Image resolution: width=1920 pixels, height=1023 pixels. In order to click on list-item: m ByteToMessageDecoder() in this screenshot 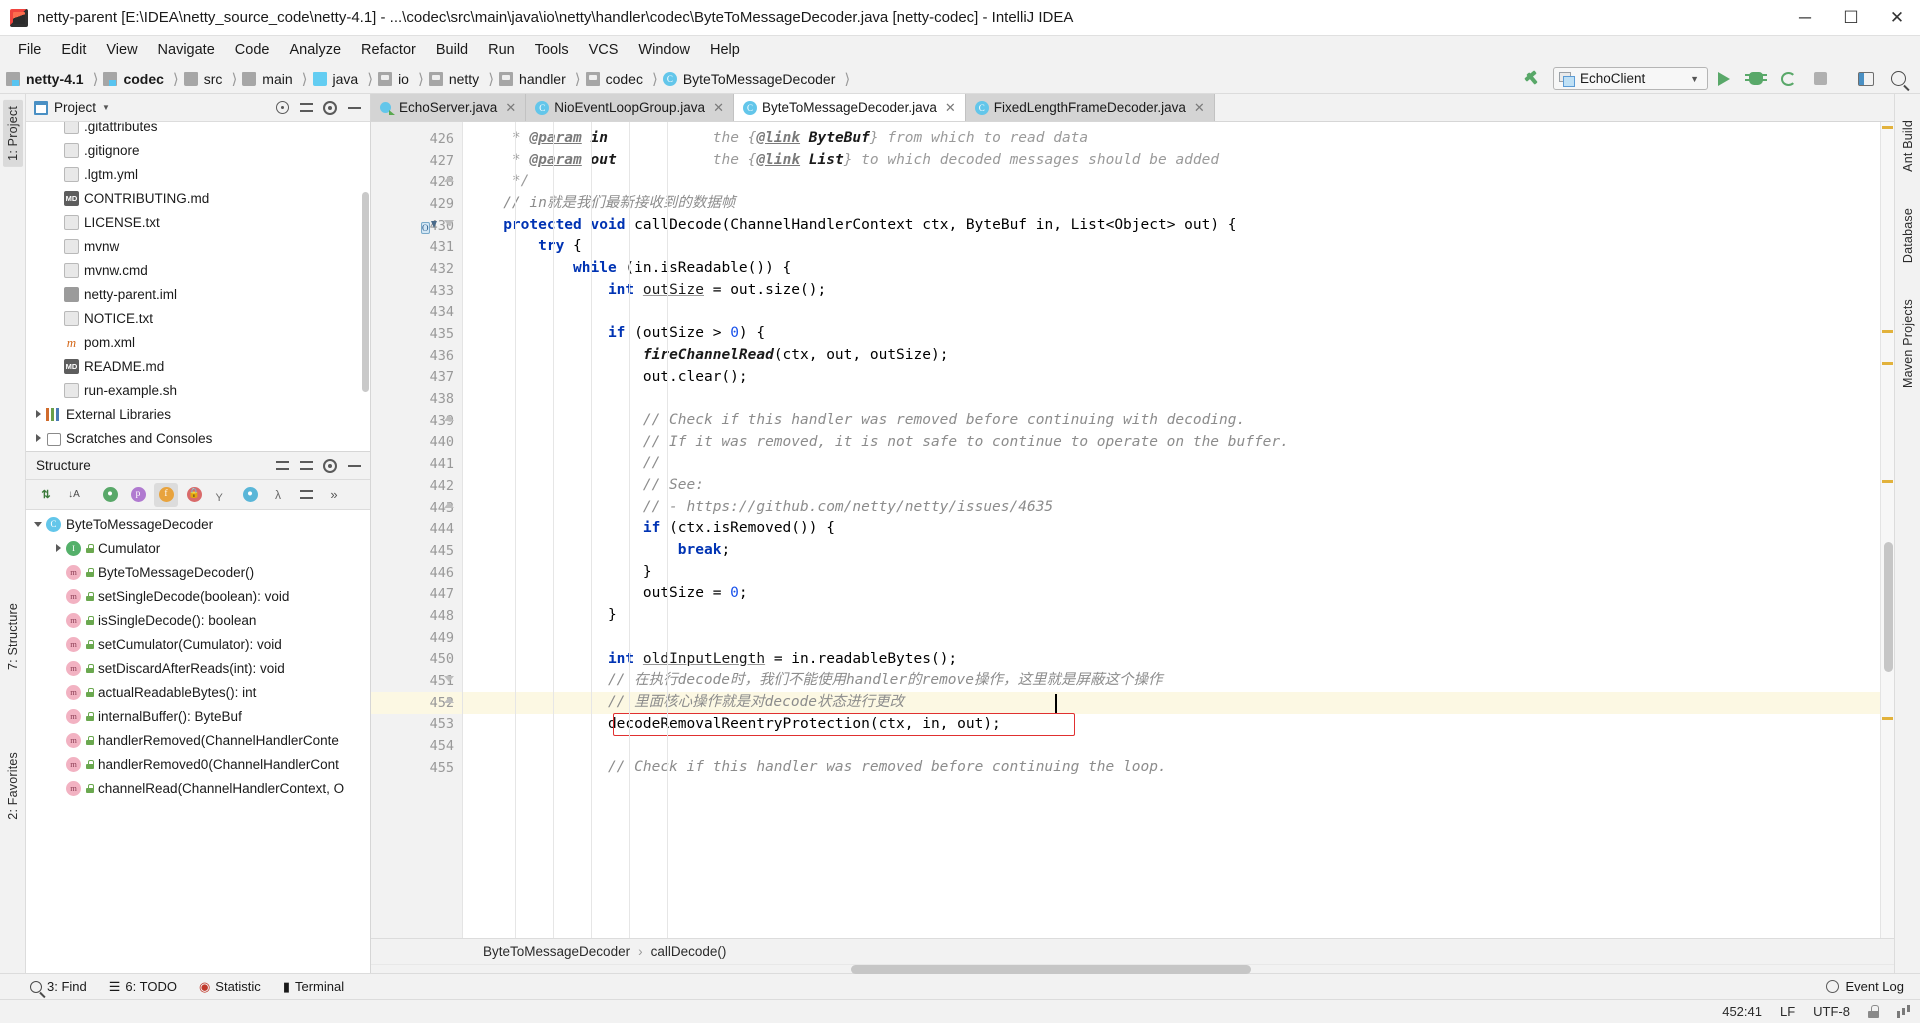, I will do `click(198, 572)`.